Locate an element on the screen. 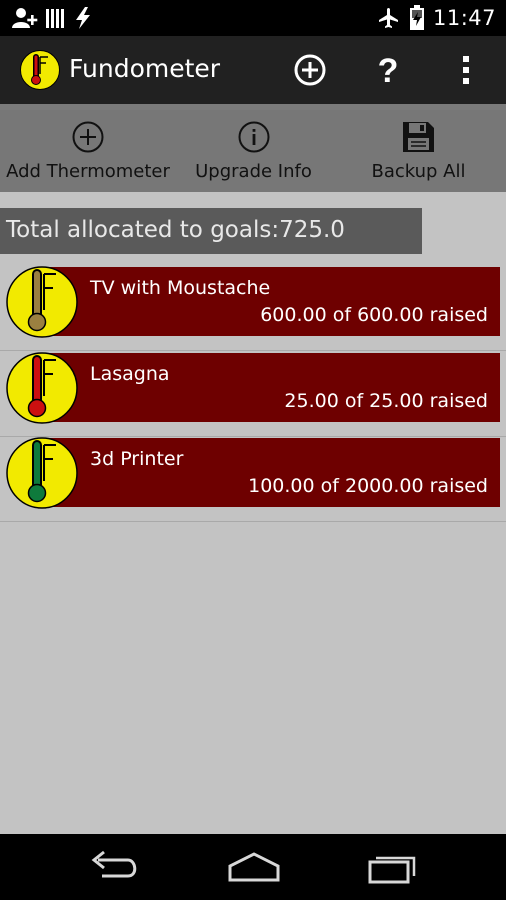  airplane-icon is located at coordinates (388, 18).